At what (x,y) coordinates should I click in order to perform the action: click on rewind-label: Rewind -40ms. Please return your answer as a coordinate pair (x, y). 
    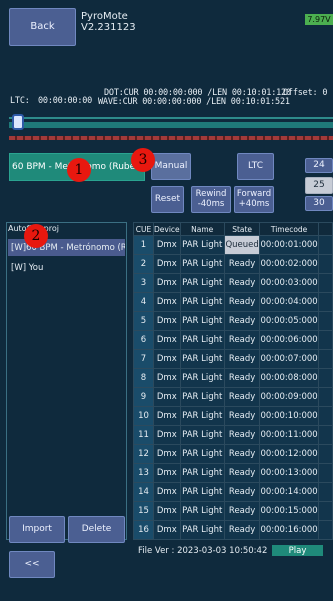
    Looking at the image, I should click on (211, 198).